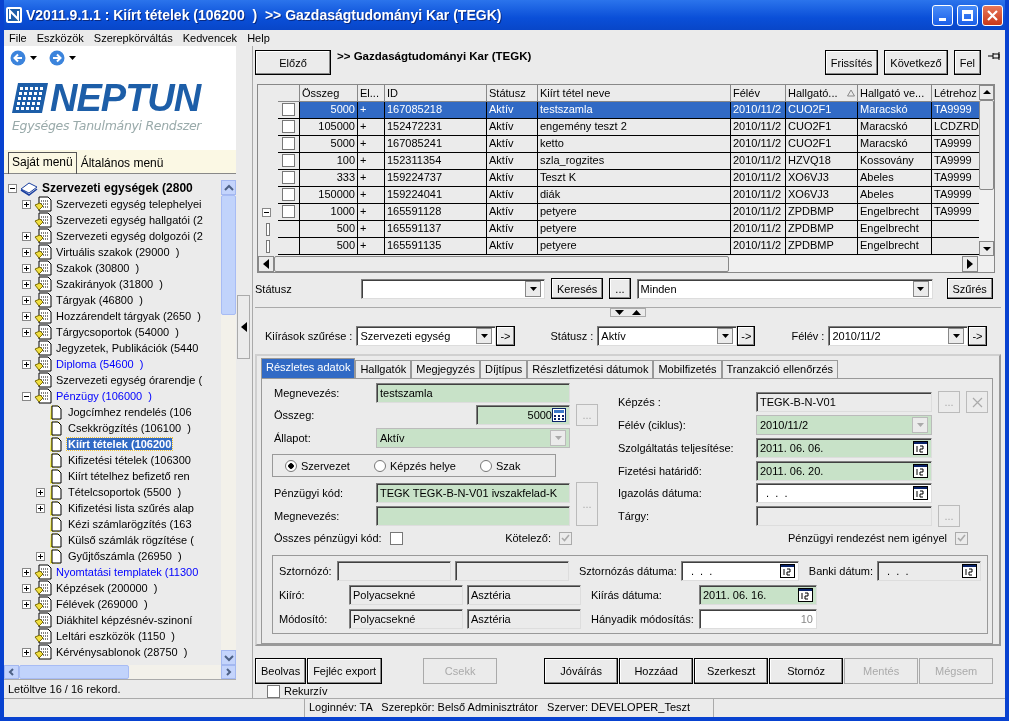 The width and height of the screenshot is (1009, 721). What do you see at coordinates (581, 671) in the screenshot?
I see `action-button: Jóváírás` at bounding box center [581, 671].